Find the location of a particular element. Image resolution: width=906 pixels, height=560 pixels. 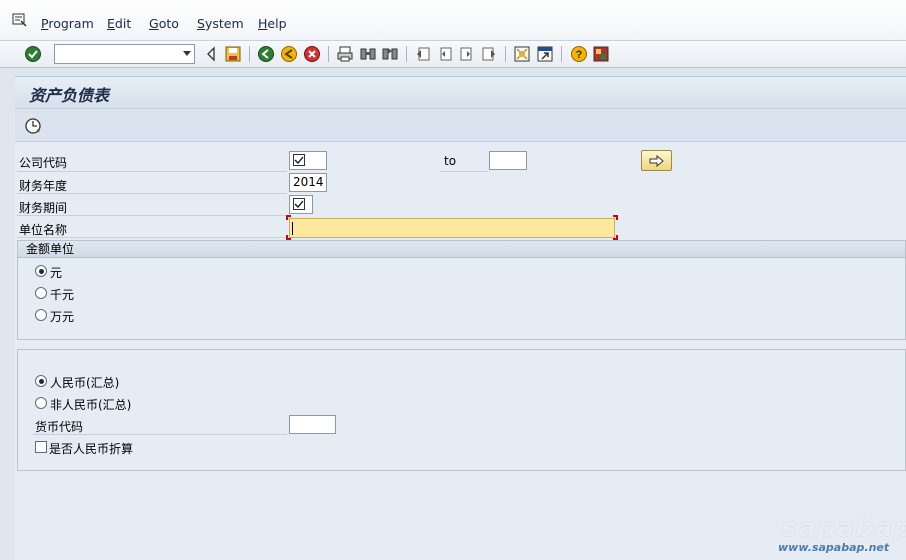

unit-name-field is located at coordinates (452, 228).